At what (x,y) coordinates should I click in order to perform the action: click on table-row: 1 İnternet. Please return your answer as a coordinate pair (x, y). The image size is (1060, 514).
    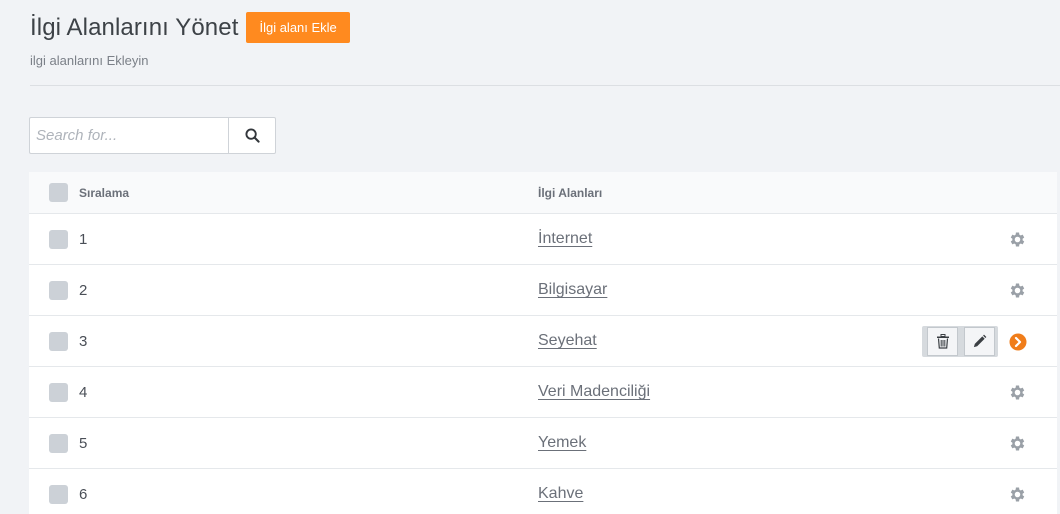
    Looking at the image, I should click on (543, 239).